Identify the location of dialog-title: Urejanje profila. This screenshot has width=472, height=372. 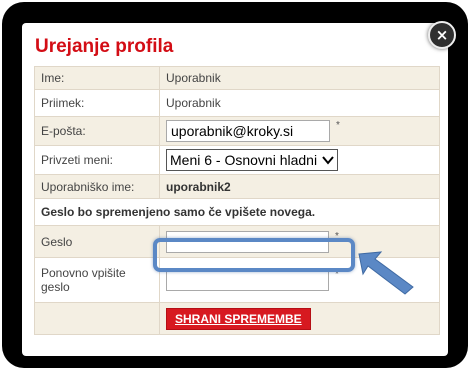
(104, 46).